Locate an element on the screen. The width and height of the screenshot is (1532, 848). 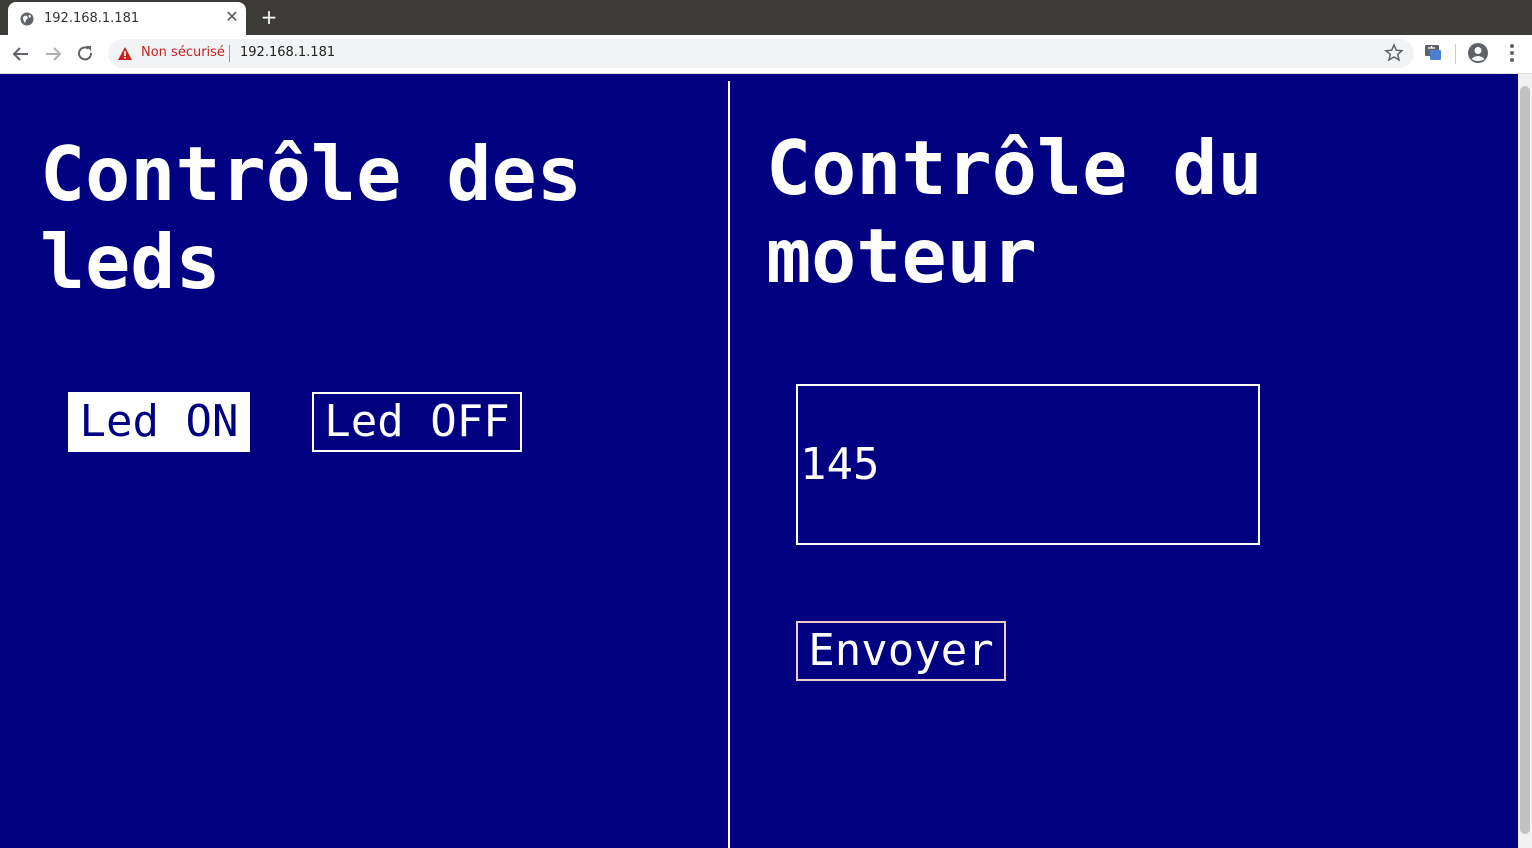
leds-heading: Contrôle des leds is located at coordinates (311, 218).